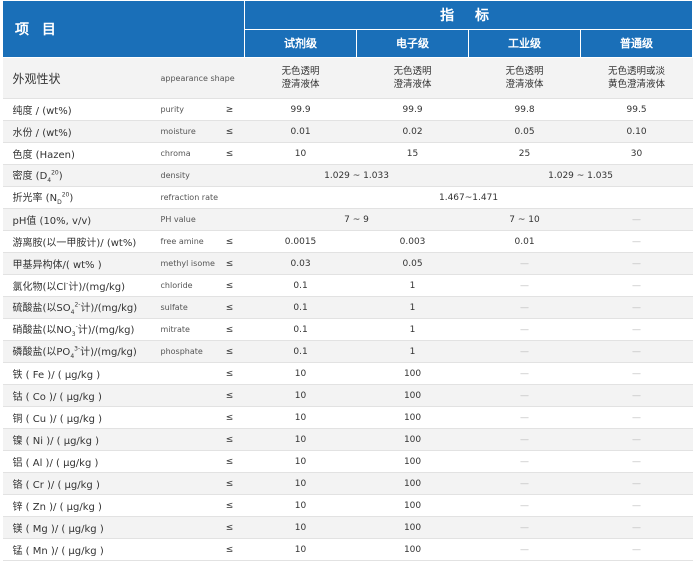  I want to click on row-label-en: methyl isomer, so click(183, 263).